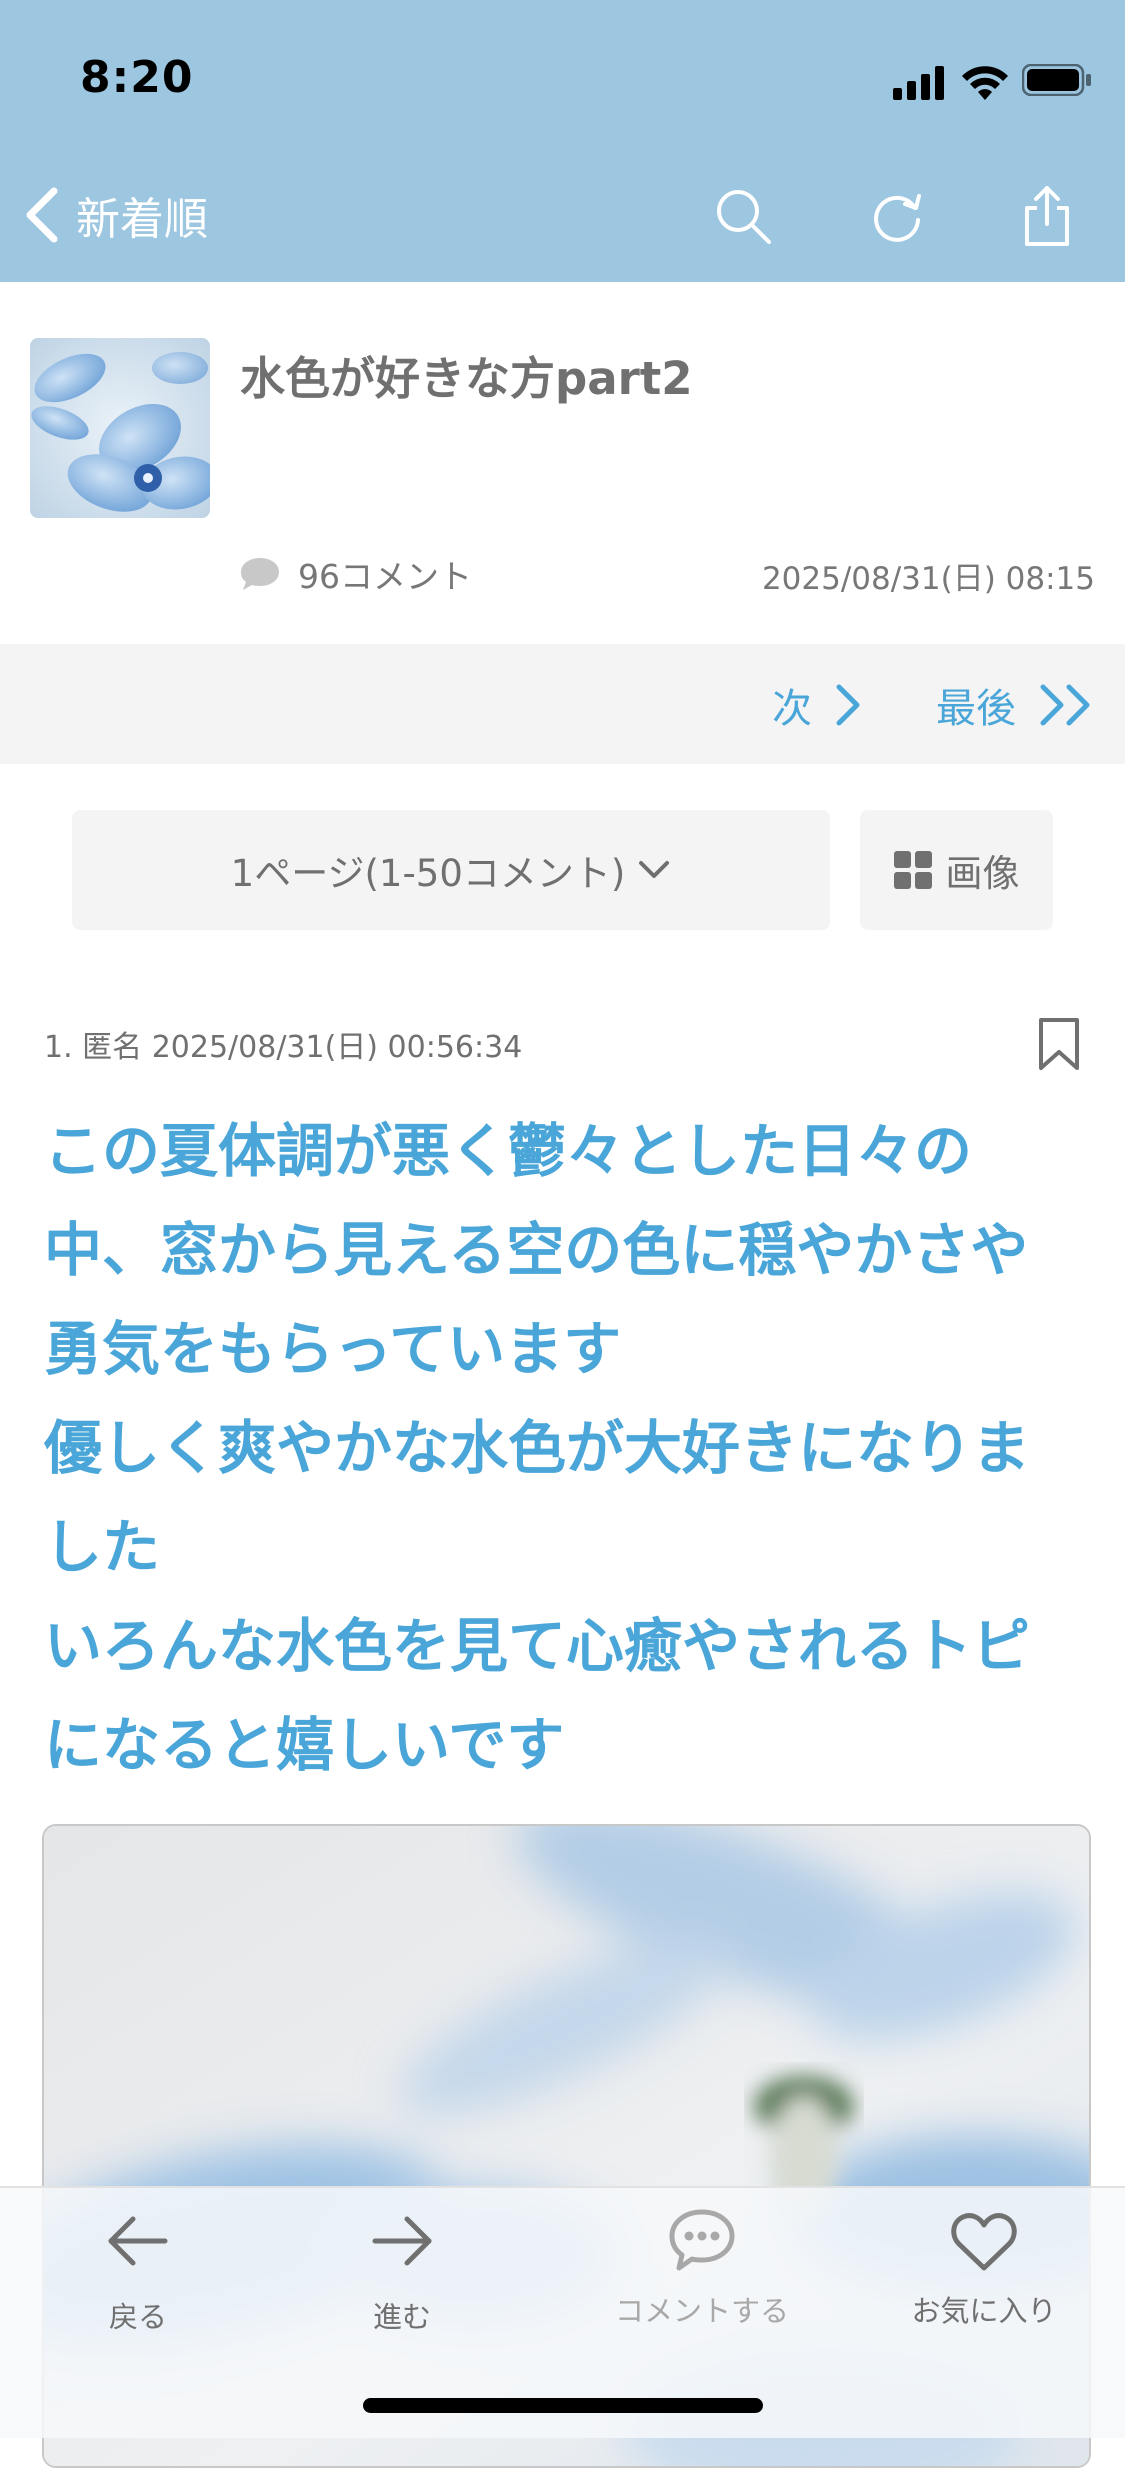 The image size is (1125, 2468). I want to click on thread-thumbnail, so click(120, 428).